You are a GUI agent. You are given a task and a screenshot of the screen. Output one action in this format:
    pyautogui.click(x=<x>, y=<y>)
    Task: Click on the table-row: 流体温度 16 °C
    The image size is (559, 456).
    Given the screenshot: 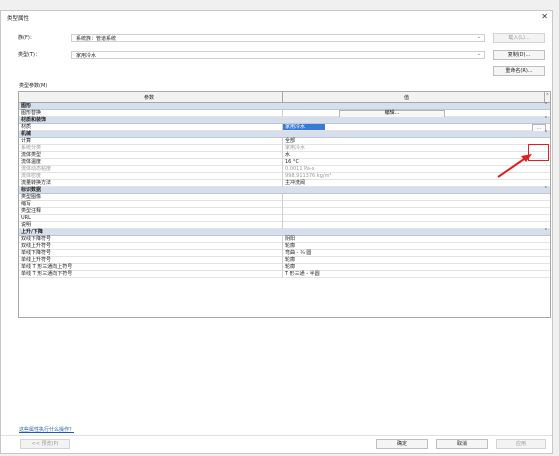 What is the action you would take?
    pyautogui.click(x=284, y=162)
    